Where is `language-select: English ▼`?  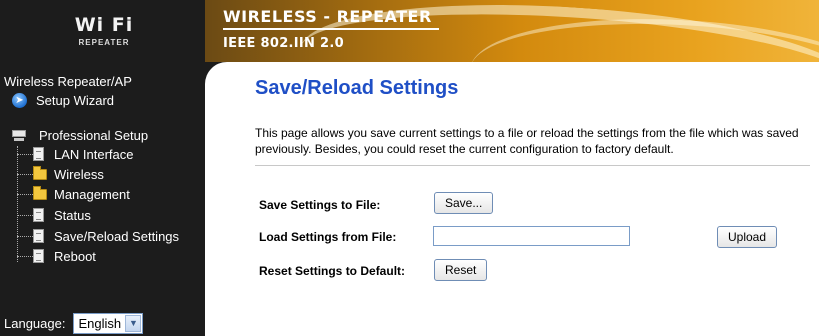
language-select: English ▼ is located at coordinates (108, 323).